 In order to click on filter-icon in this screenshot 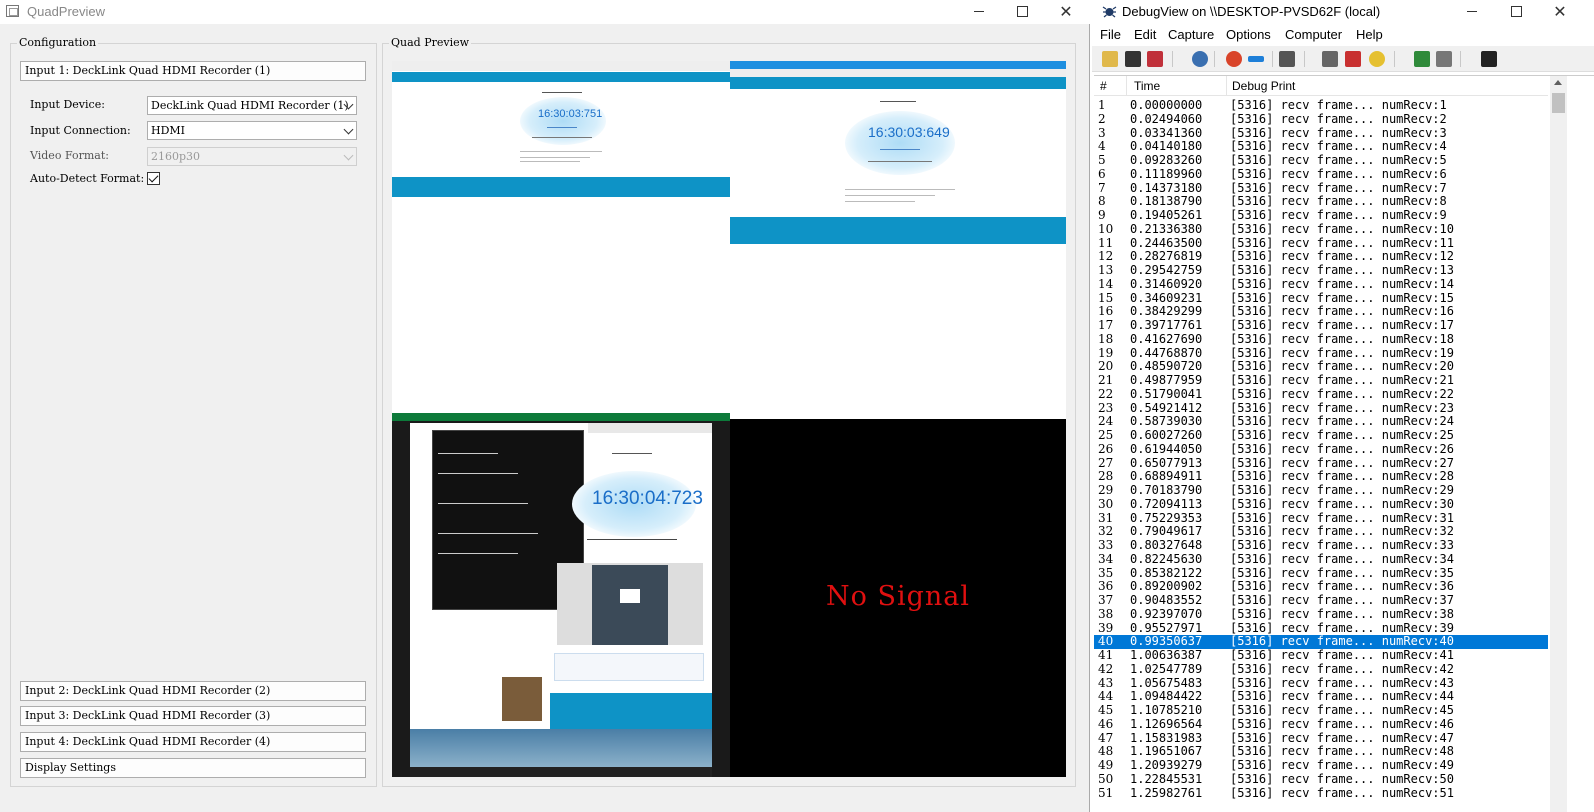, I will do `click(1330, 59)`.